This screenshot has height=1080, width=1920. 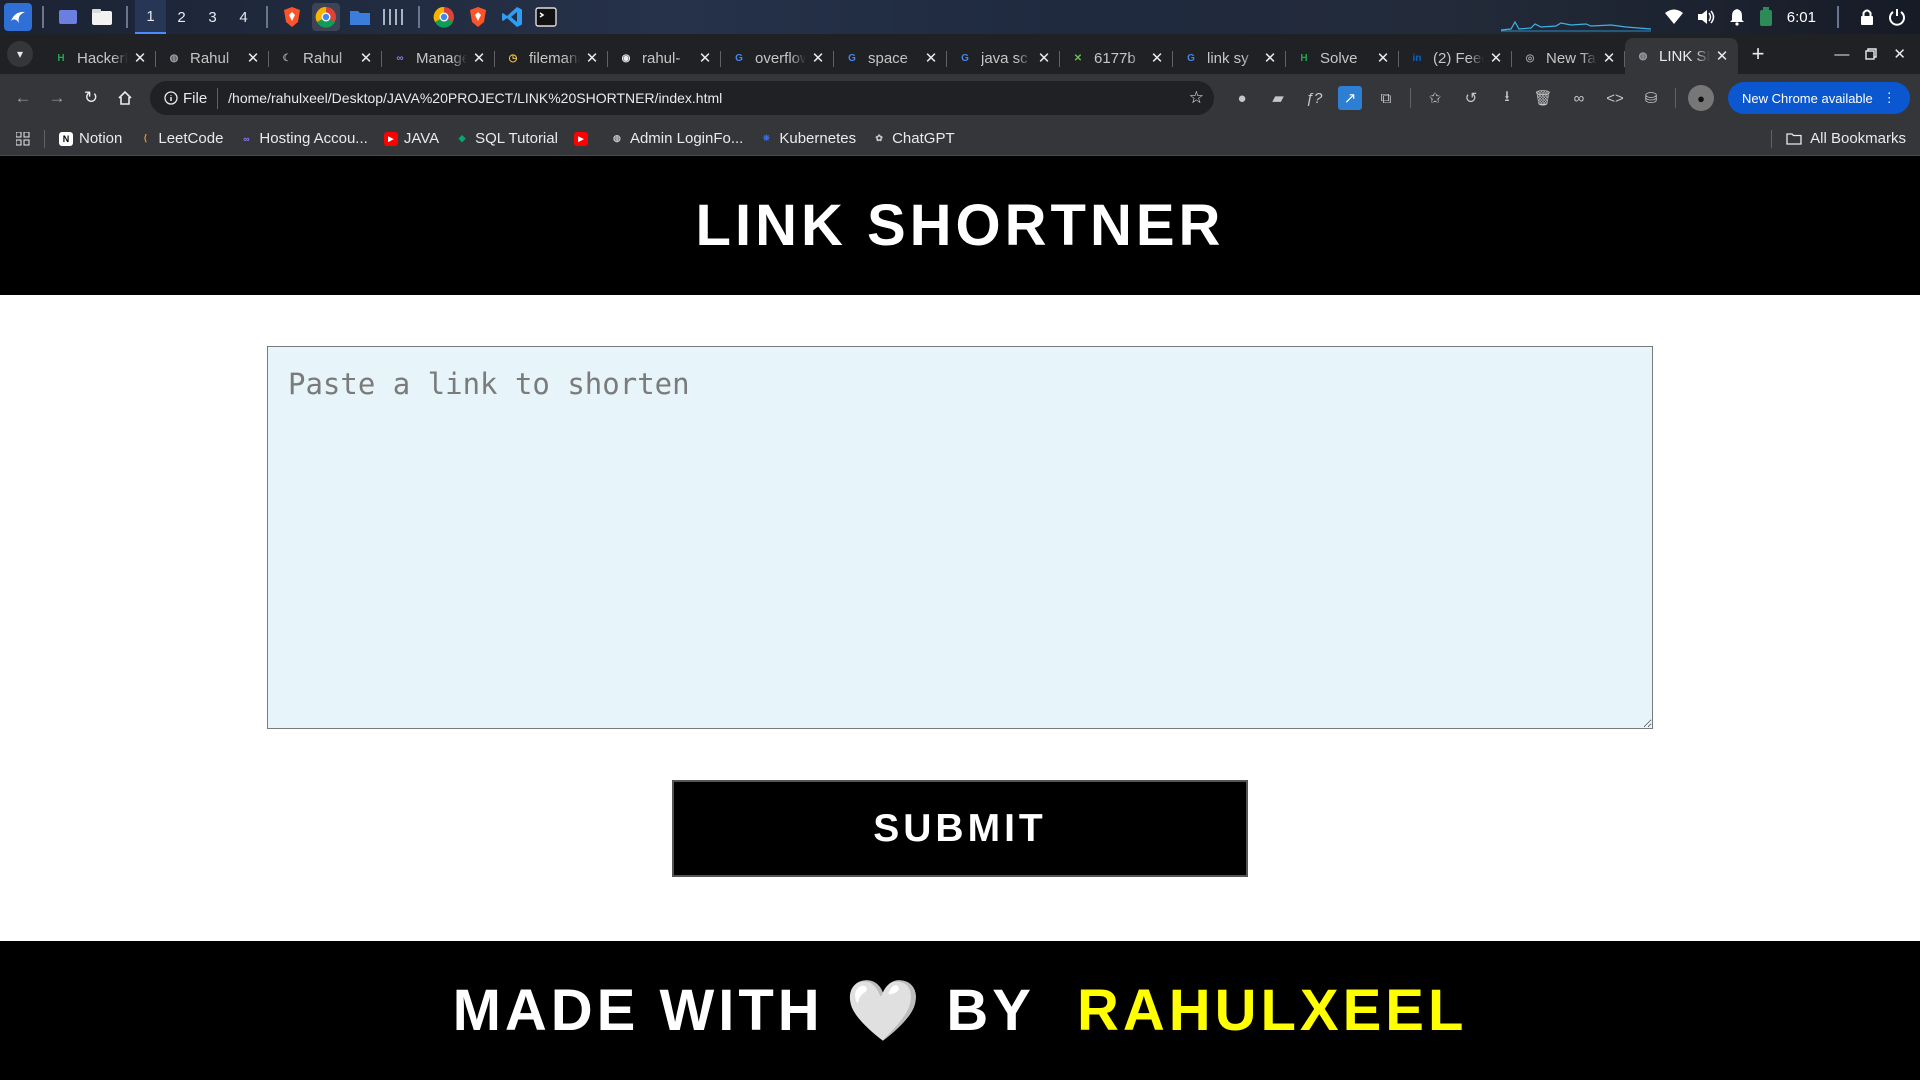 What do you see at coordinates (1842, 138) in the screenshot?
I see `all-bookmarks-button: All Bookmarks` at bounding box center [1842, 138].